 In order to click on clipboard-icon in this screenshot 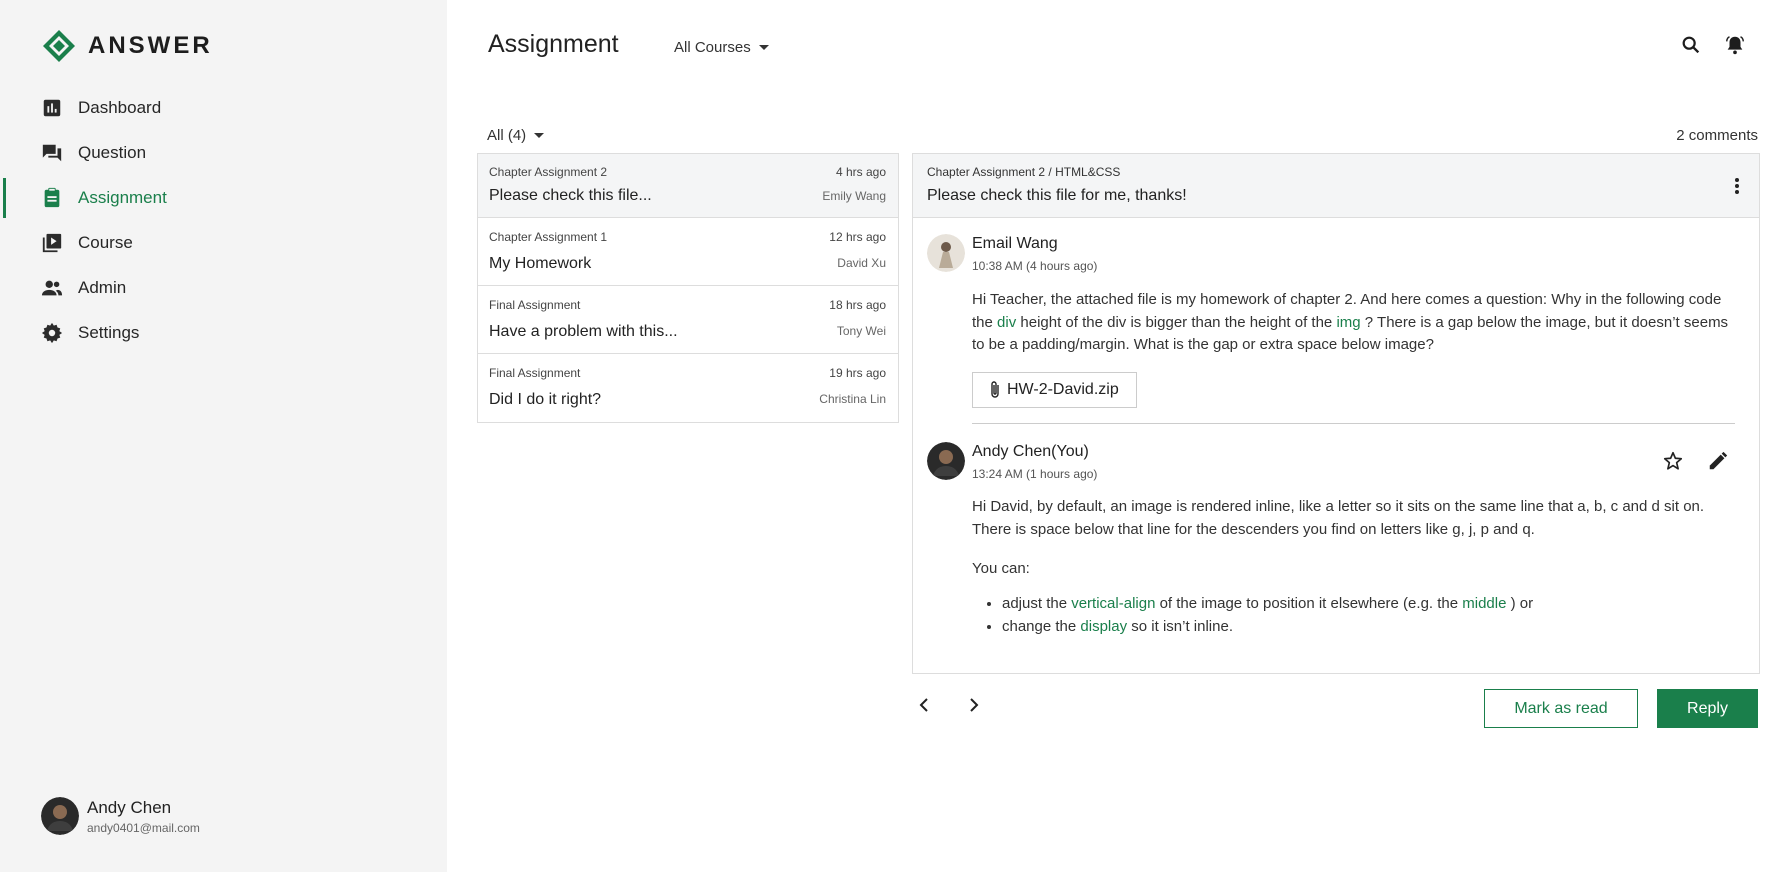, I will do `click(52, 197)`.